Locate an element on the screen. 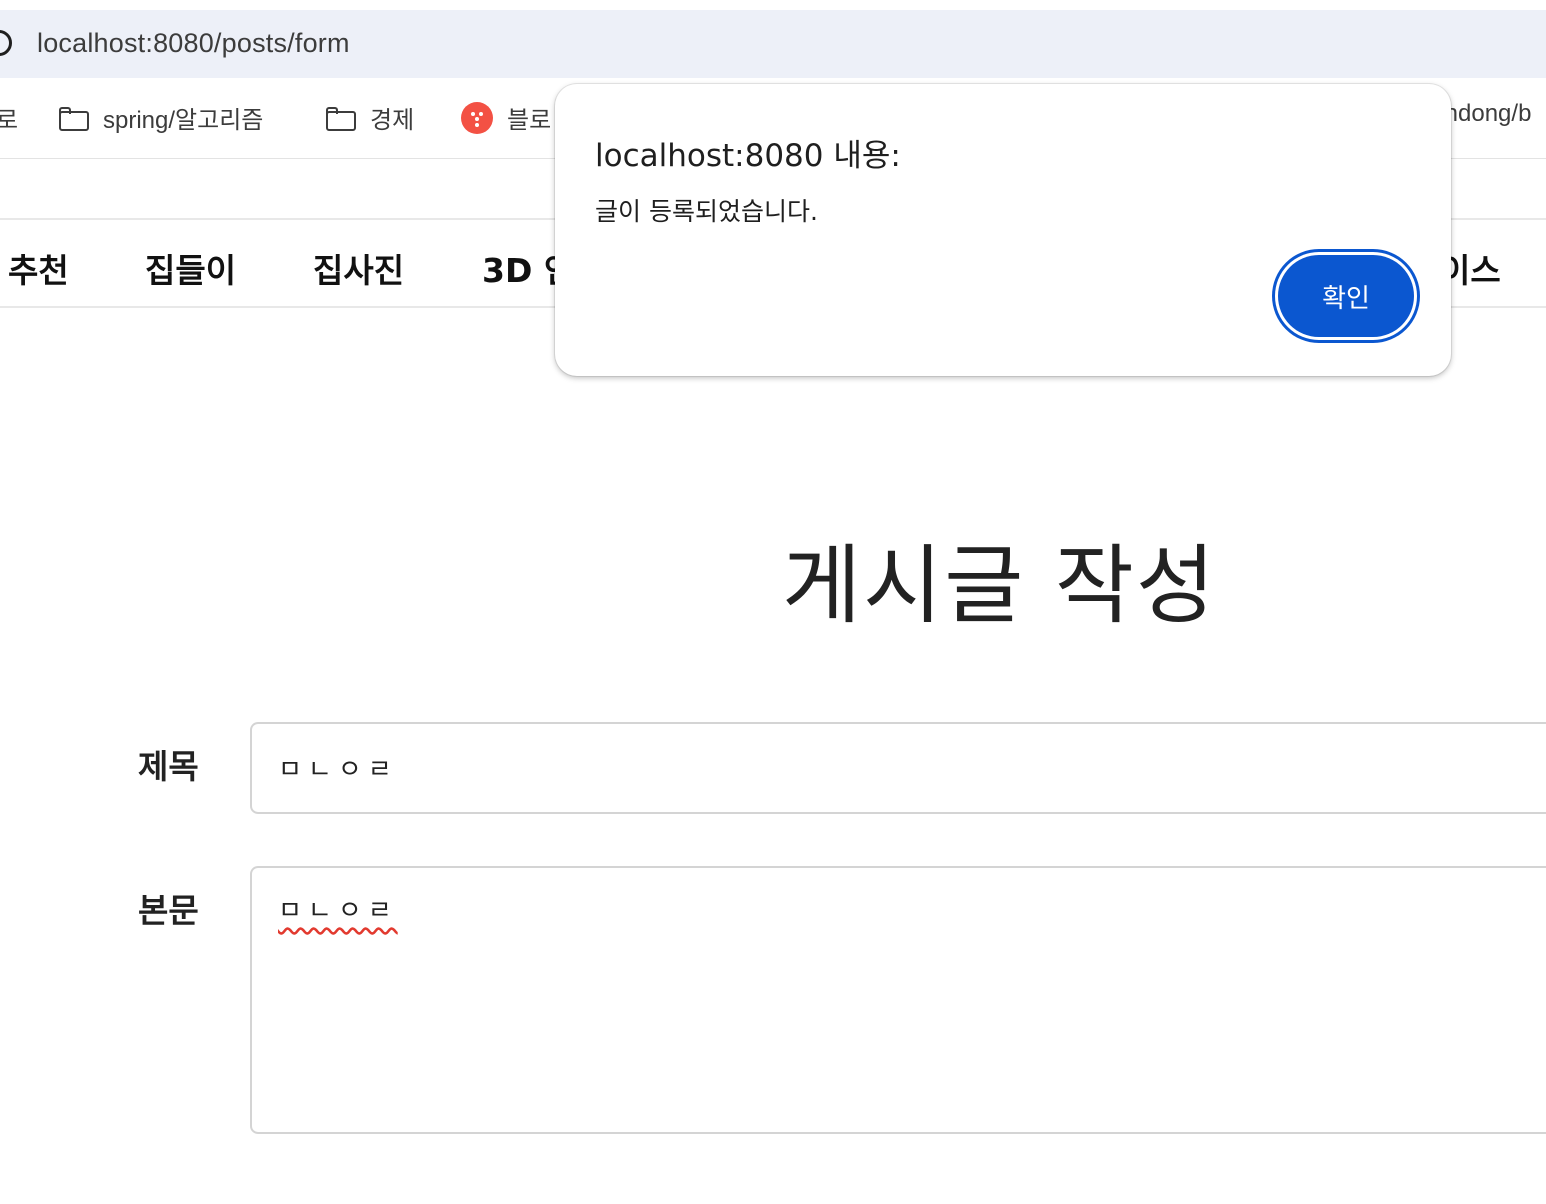 This screenshot has height=1204, width=1546. title-label: 제목 is located at coordinates (168, 766).